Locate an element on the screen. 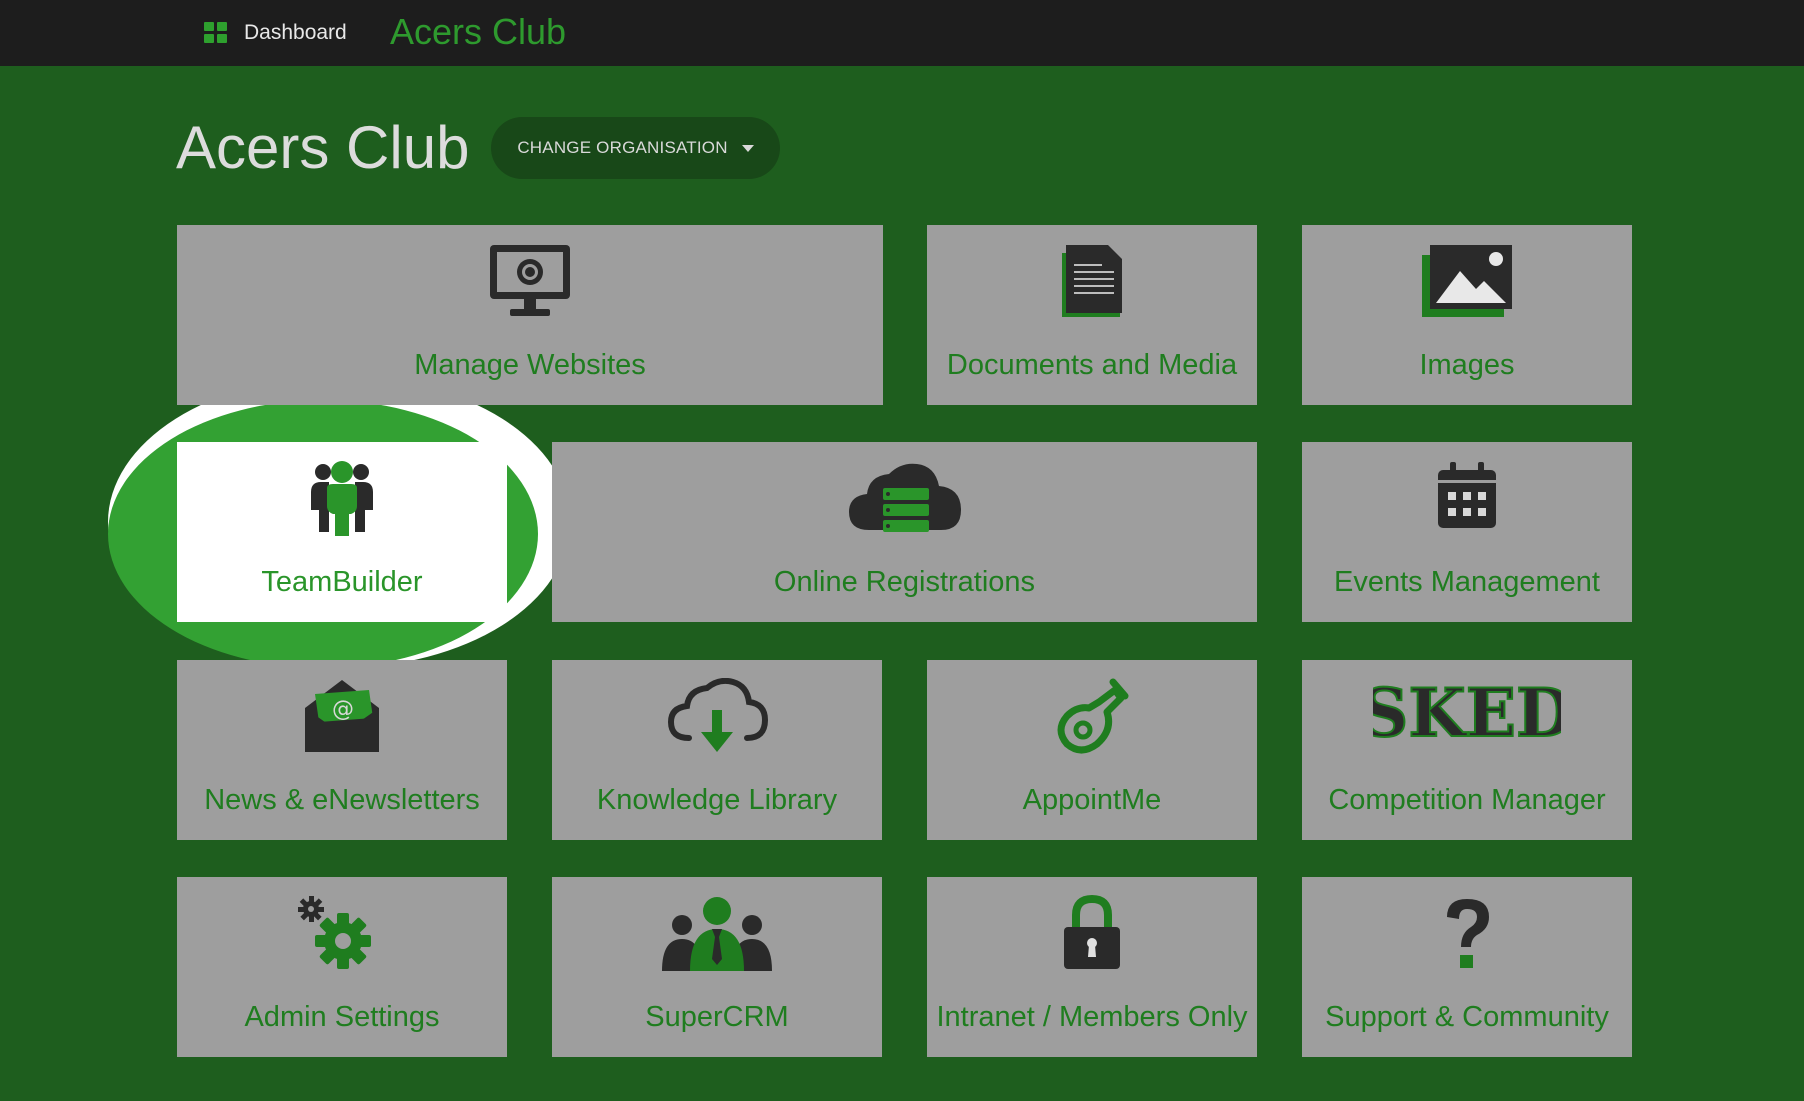  people-icon is located at coordinates (717, 934).